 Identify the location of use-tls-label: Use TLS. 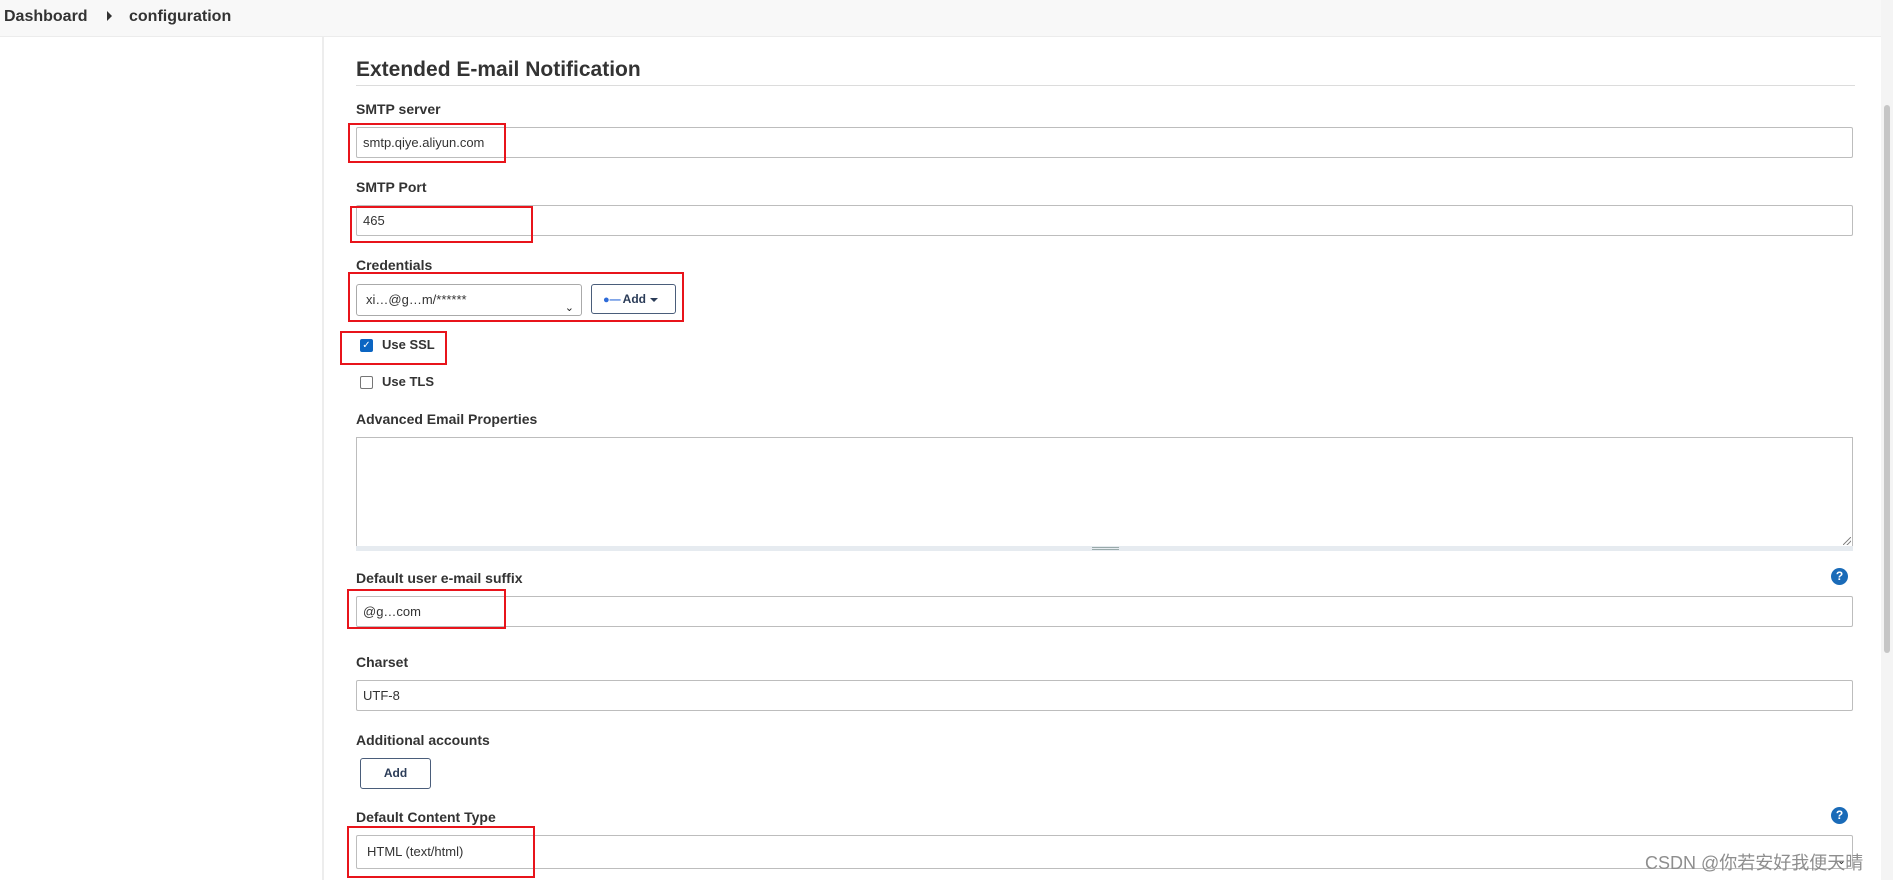
(408, 381).